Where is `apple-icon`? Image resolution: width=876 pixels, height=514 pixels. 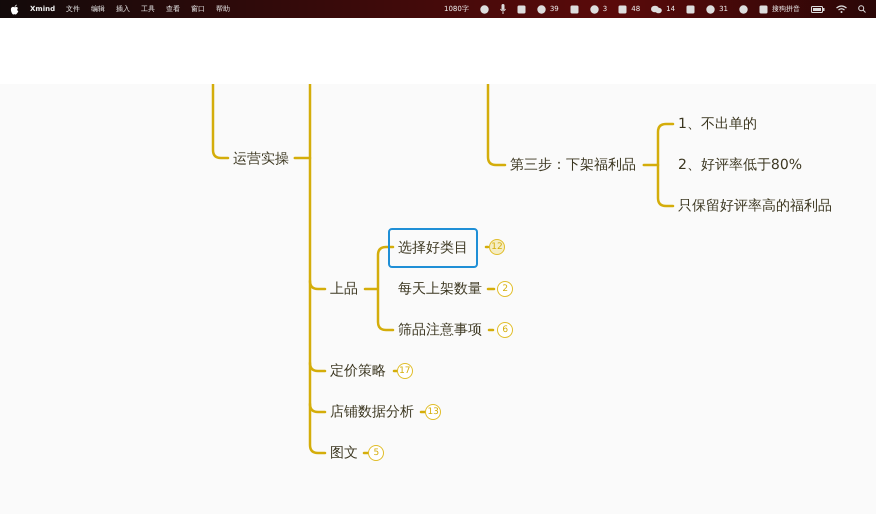 apple-icon is located at coordinates (14, 9).